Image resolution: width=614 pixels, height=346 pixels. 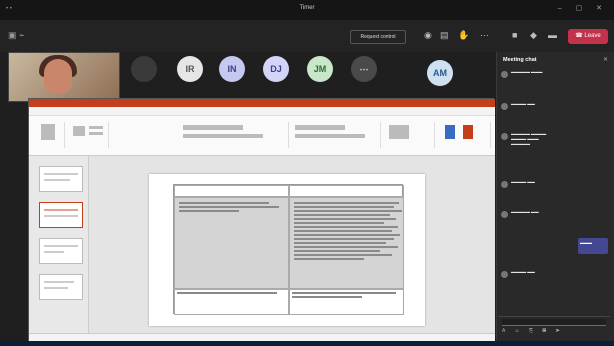 What do you see at coordinates (514, 35) in the screenshot?
I see `camera-icon: ■` at bounding box center [514, 35].